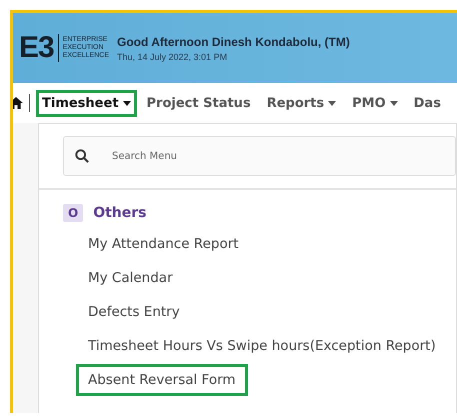 The width and height of the screenshot is (457, 416). What do you see at coordinates (130, 278) in the screenshot?
I see `menu-item: My Calendar` at bounding box center [130, 278].